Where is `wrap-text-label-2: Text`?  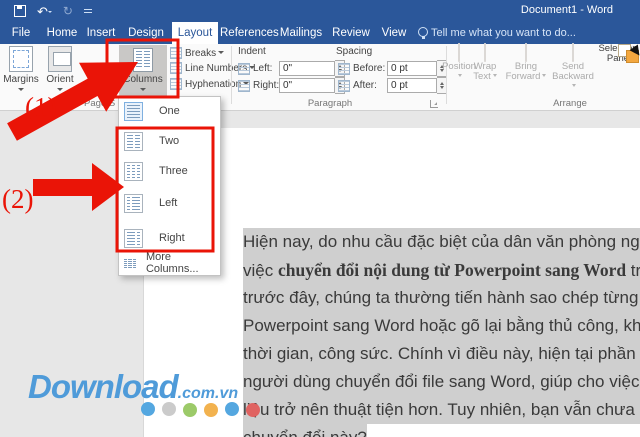 wrap-text-label-2: Text is located at coordinates (485, 77).